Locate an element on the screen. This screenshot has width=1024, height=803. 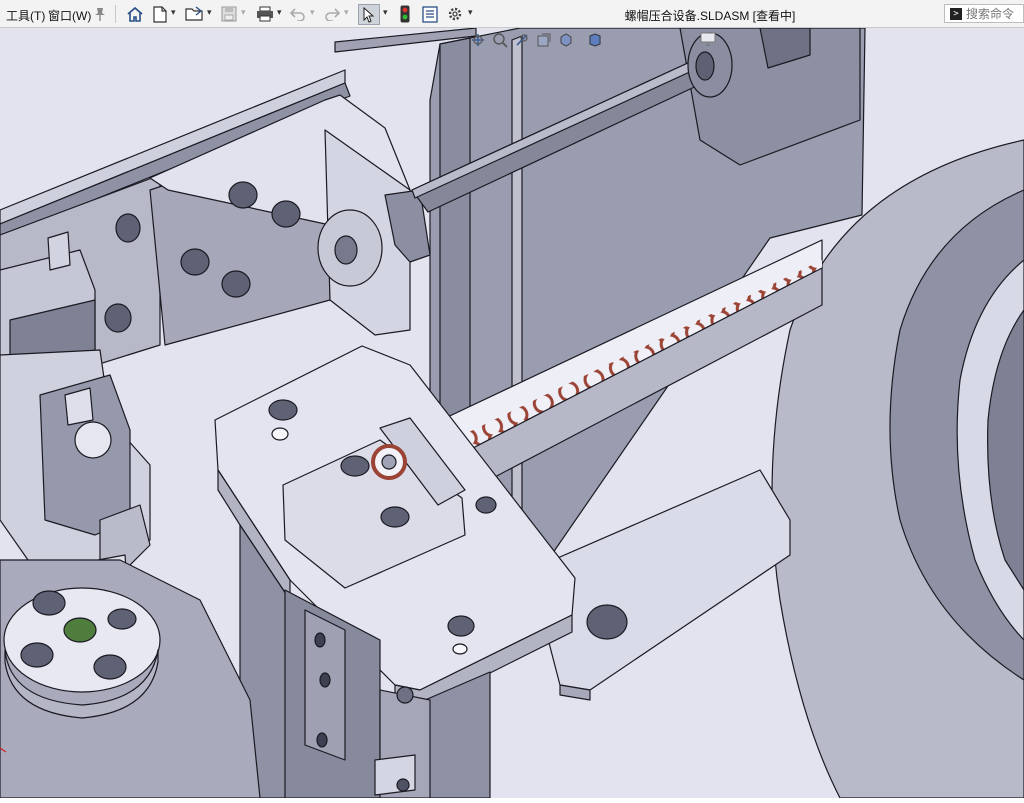
undo-dropdown-icon: ▾ is located at coordinates (312, 12).